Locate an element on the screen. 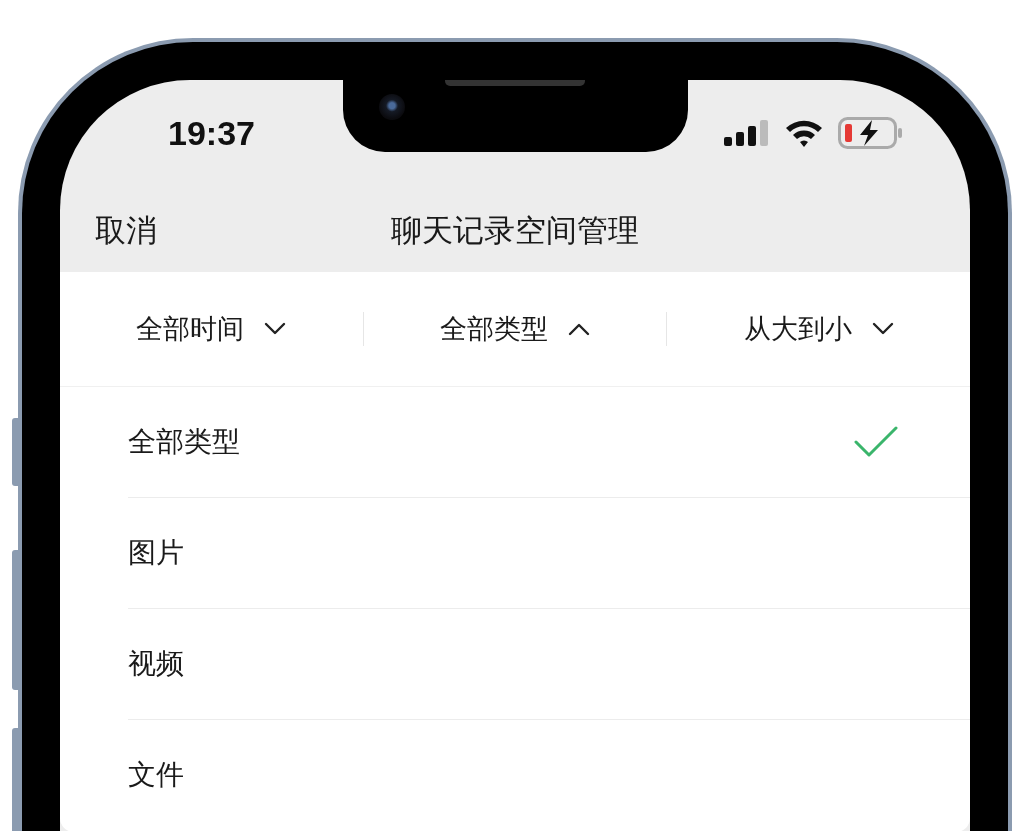  filter-dropdown: 全部时间 is located at coordinates (211, 329).